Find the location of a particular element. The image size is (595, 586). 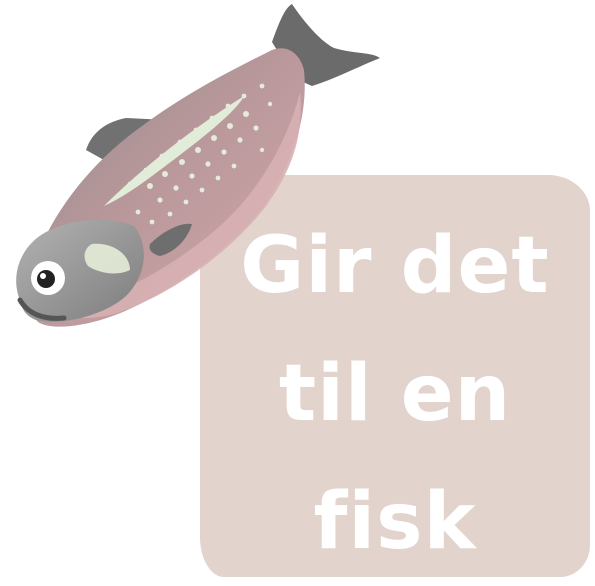

caption-line-2: til en is located at coordinates (395, 394).